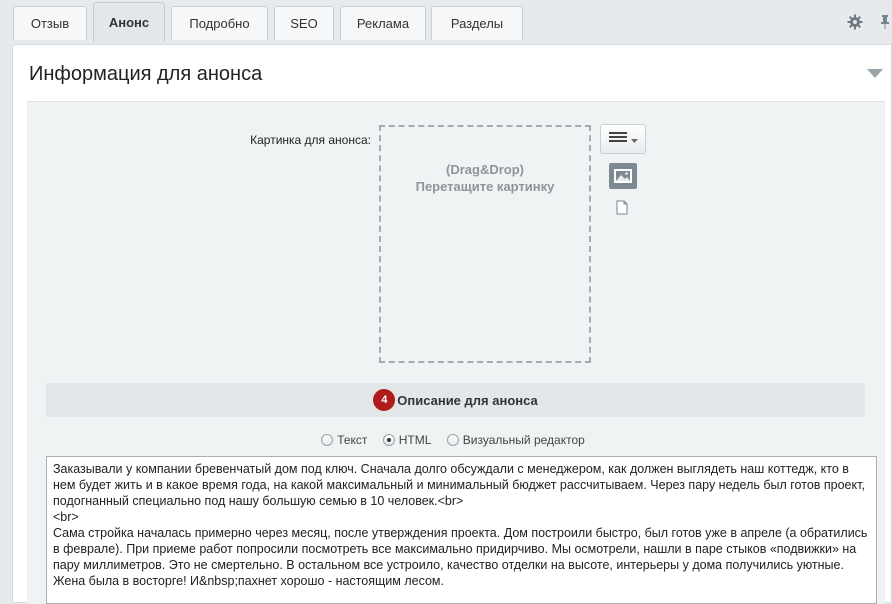 This screenshot has width=892, height=604. I want to click on tab-seo: SEO, so click(304, 23).